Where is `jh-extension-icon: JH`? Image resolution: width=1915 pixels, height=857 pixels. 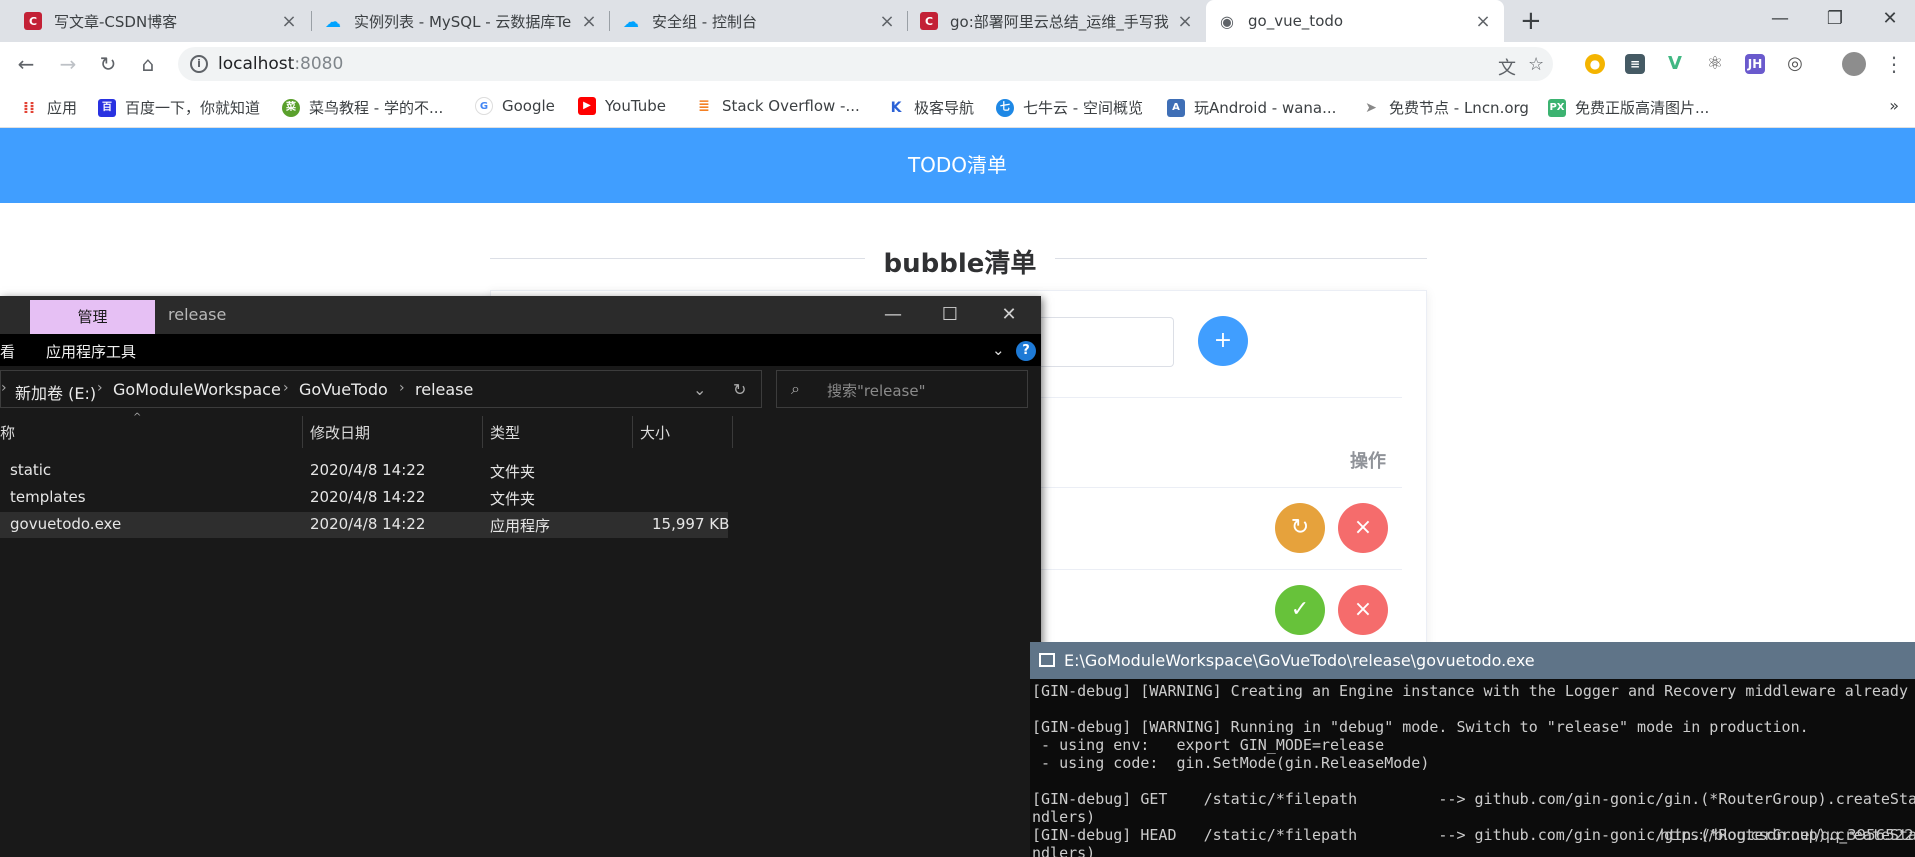
jh-extension-icon: JH is located at coordinates (1755, 64).